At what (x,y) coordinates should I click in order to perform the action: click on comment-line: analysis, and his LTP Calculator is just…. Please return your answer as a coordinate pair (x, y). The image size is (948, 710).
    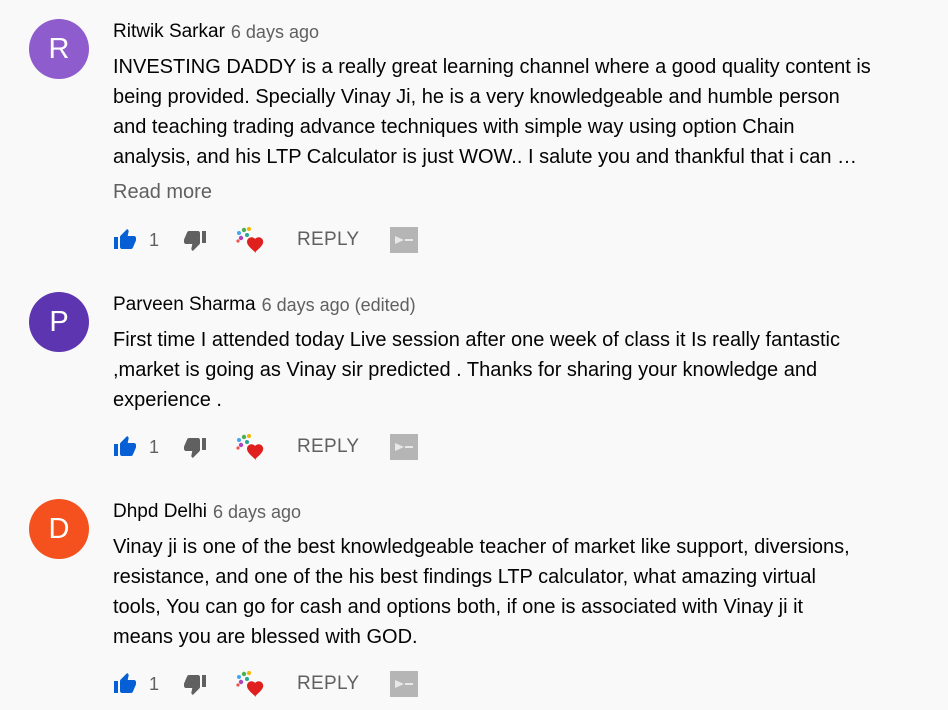
    Looking at the image, I should click on (485, 157).